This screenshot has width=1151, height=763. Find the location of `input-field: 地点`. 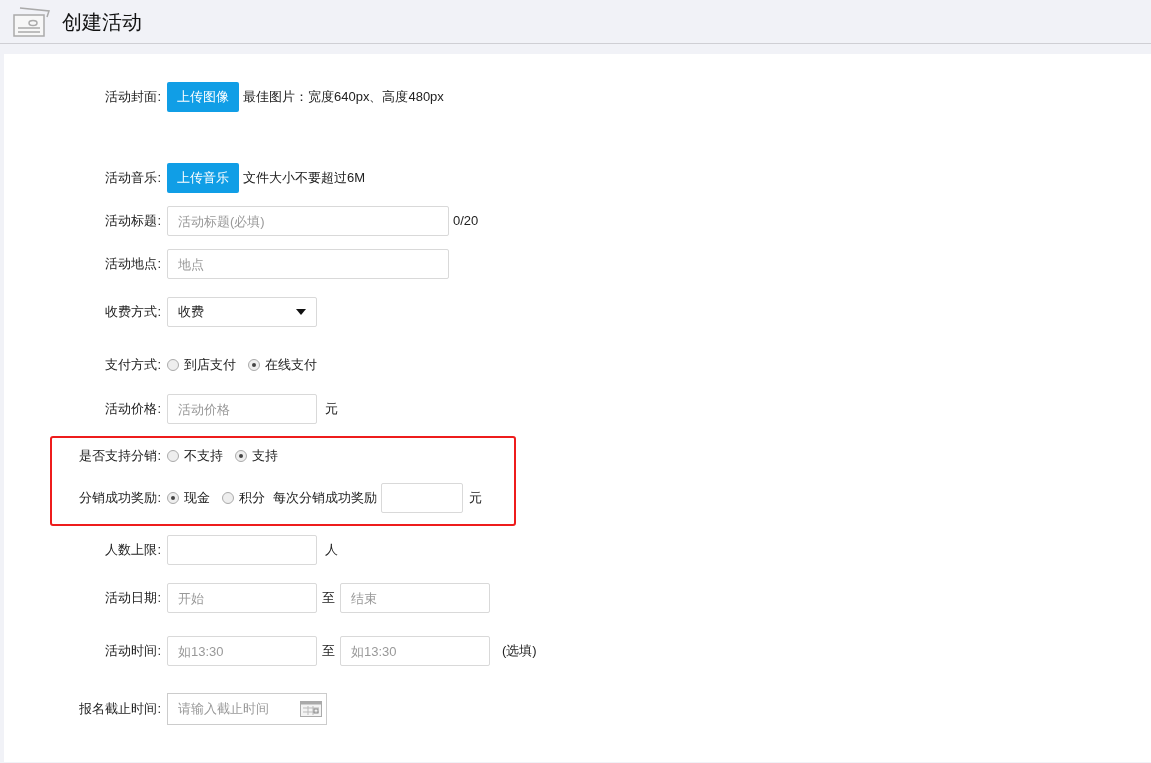

input-field: 地点 is located at coordinates (308, 264).